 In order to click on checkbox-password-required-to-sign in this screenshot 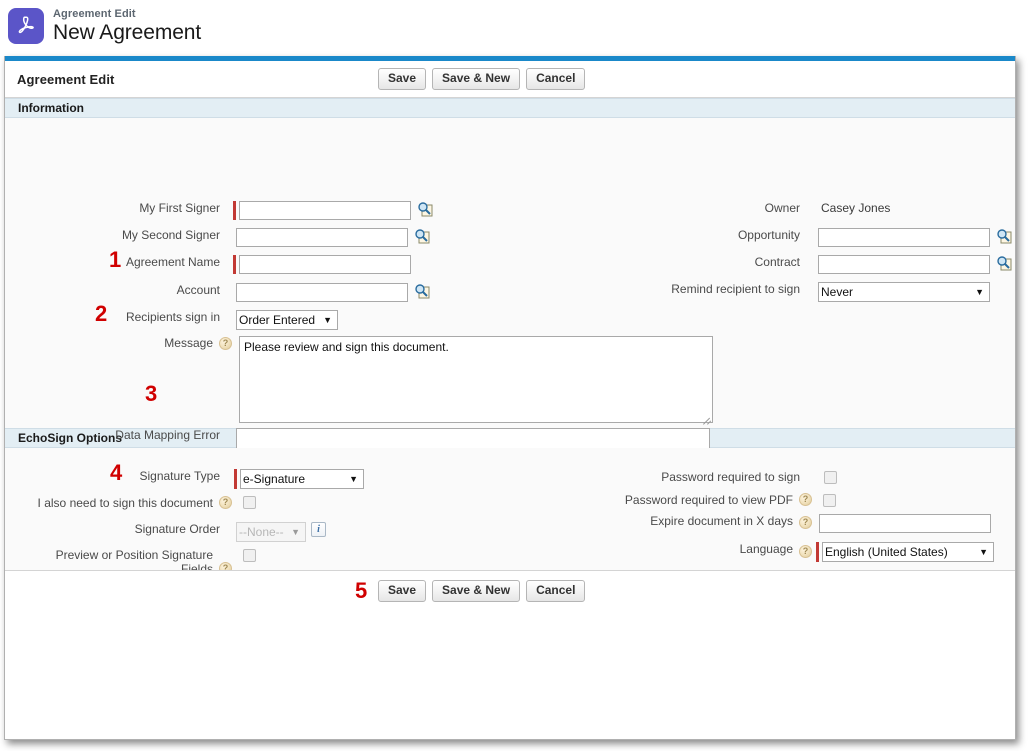, I will do `click(830, 477)`.